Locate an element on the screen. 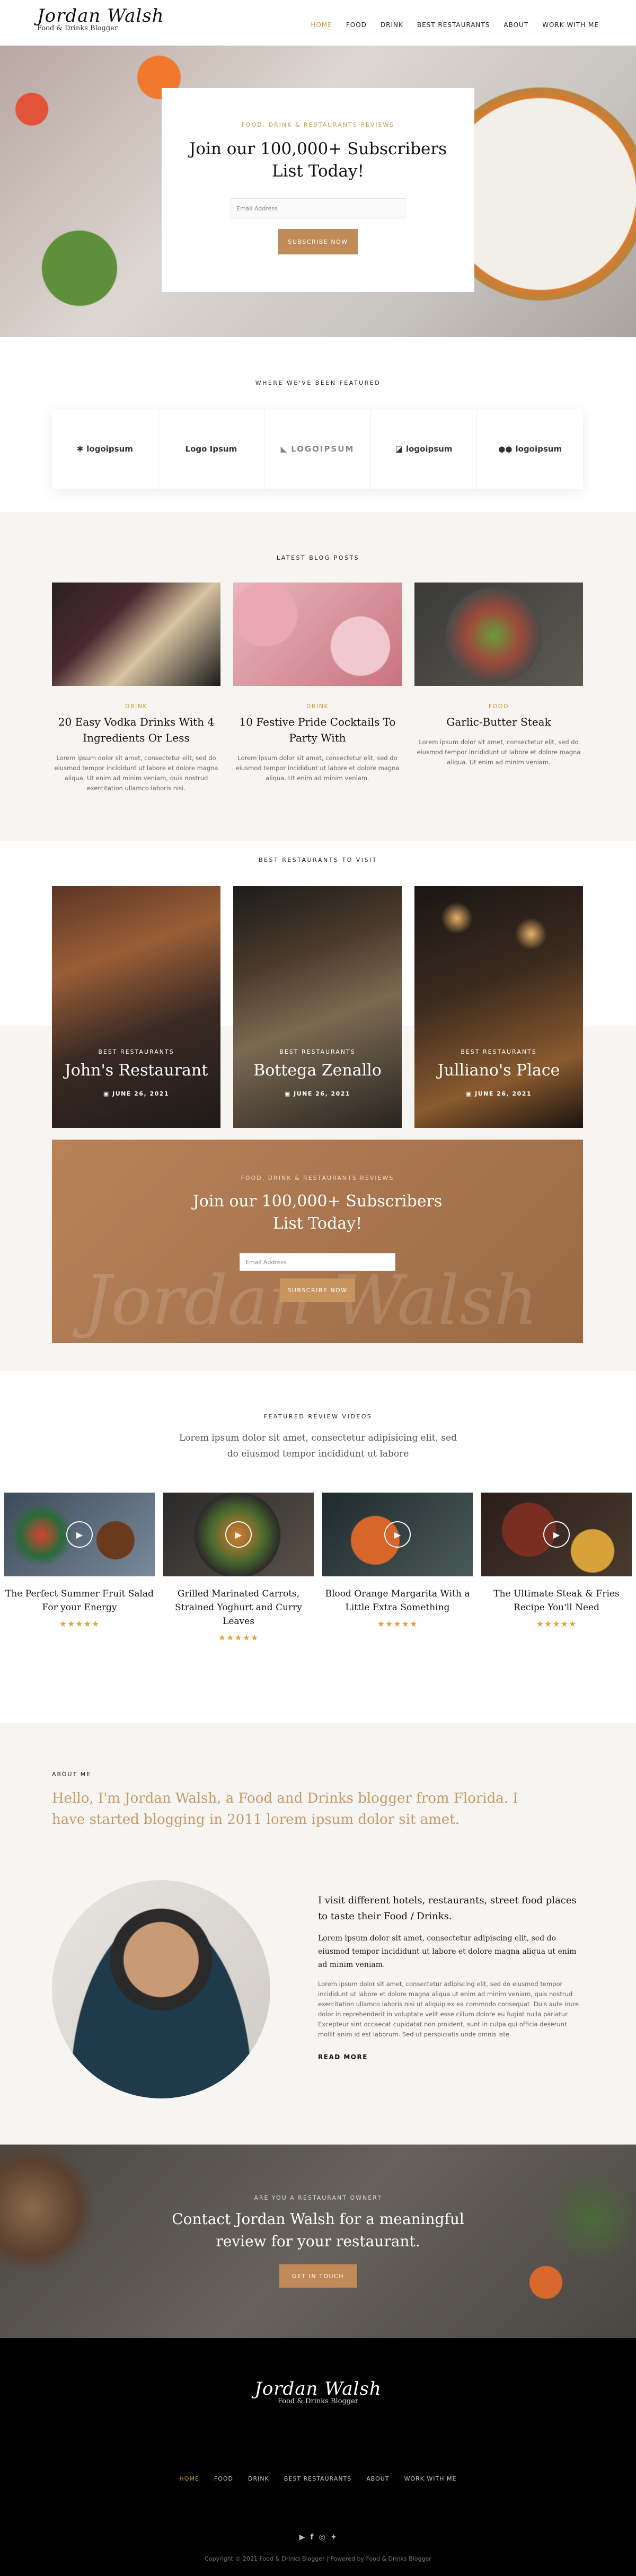 The height and width of the screenshot is (2576, 636). hero-subscribe-button: SUBSCRIBE NOW is located at coordinates (318, 241).